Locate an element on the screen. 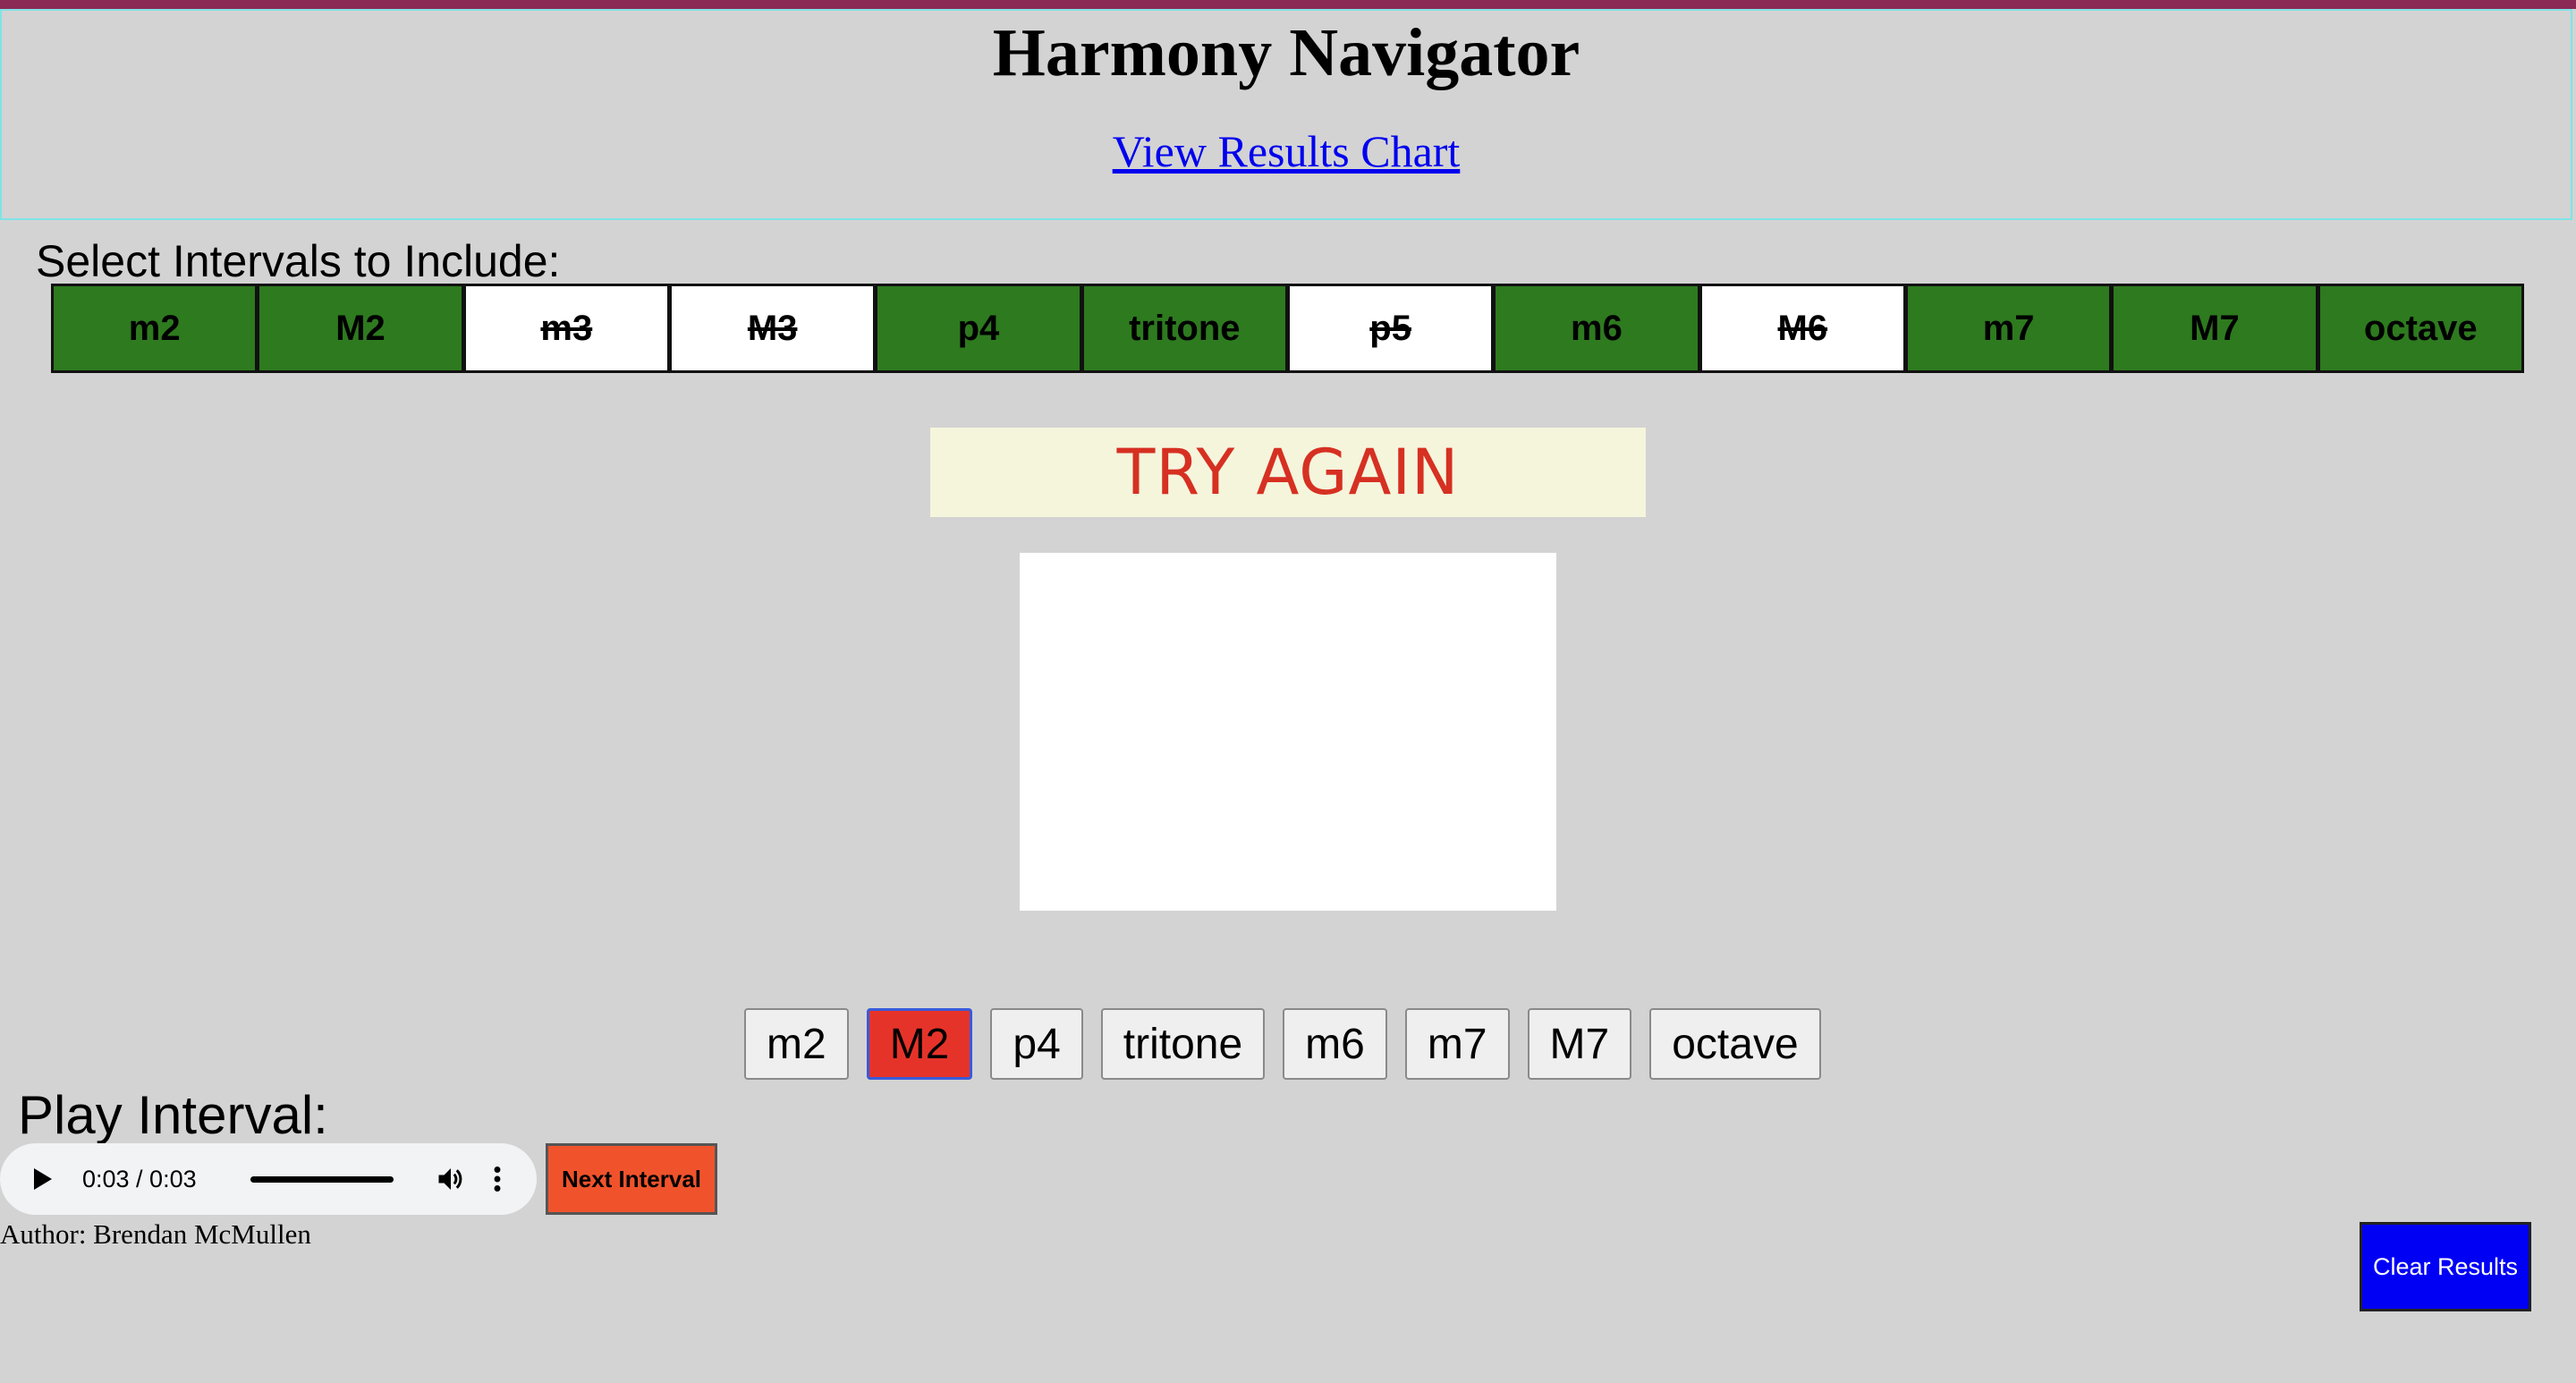  play-interval-label: Play Interval: is located at coordinates (173, 1115).